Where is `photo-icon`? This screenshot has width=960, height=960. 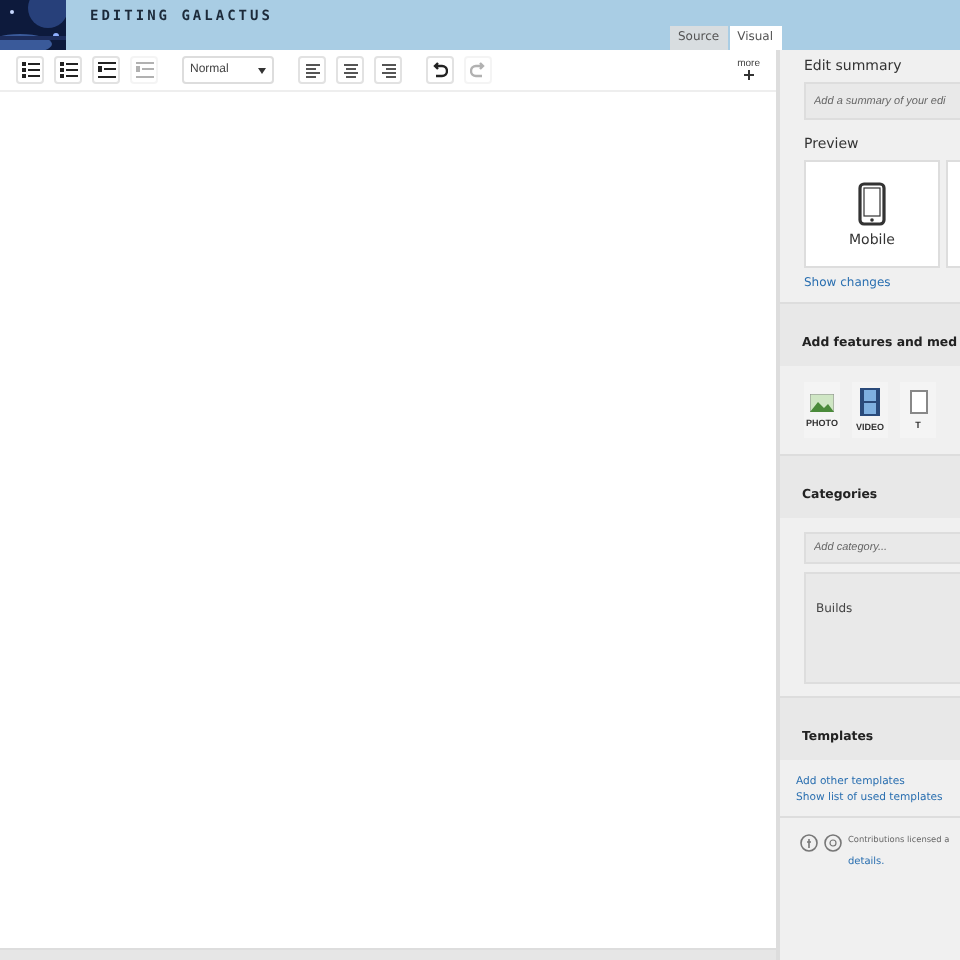
photo-icon is located at coordinates (822, 402).